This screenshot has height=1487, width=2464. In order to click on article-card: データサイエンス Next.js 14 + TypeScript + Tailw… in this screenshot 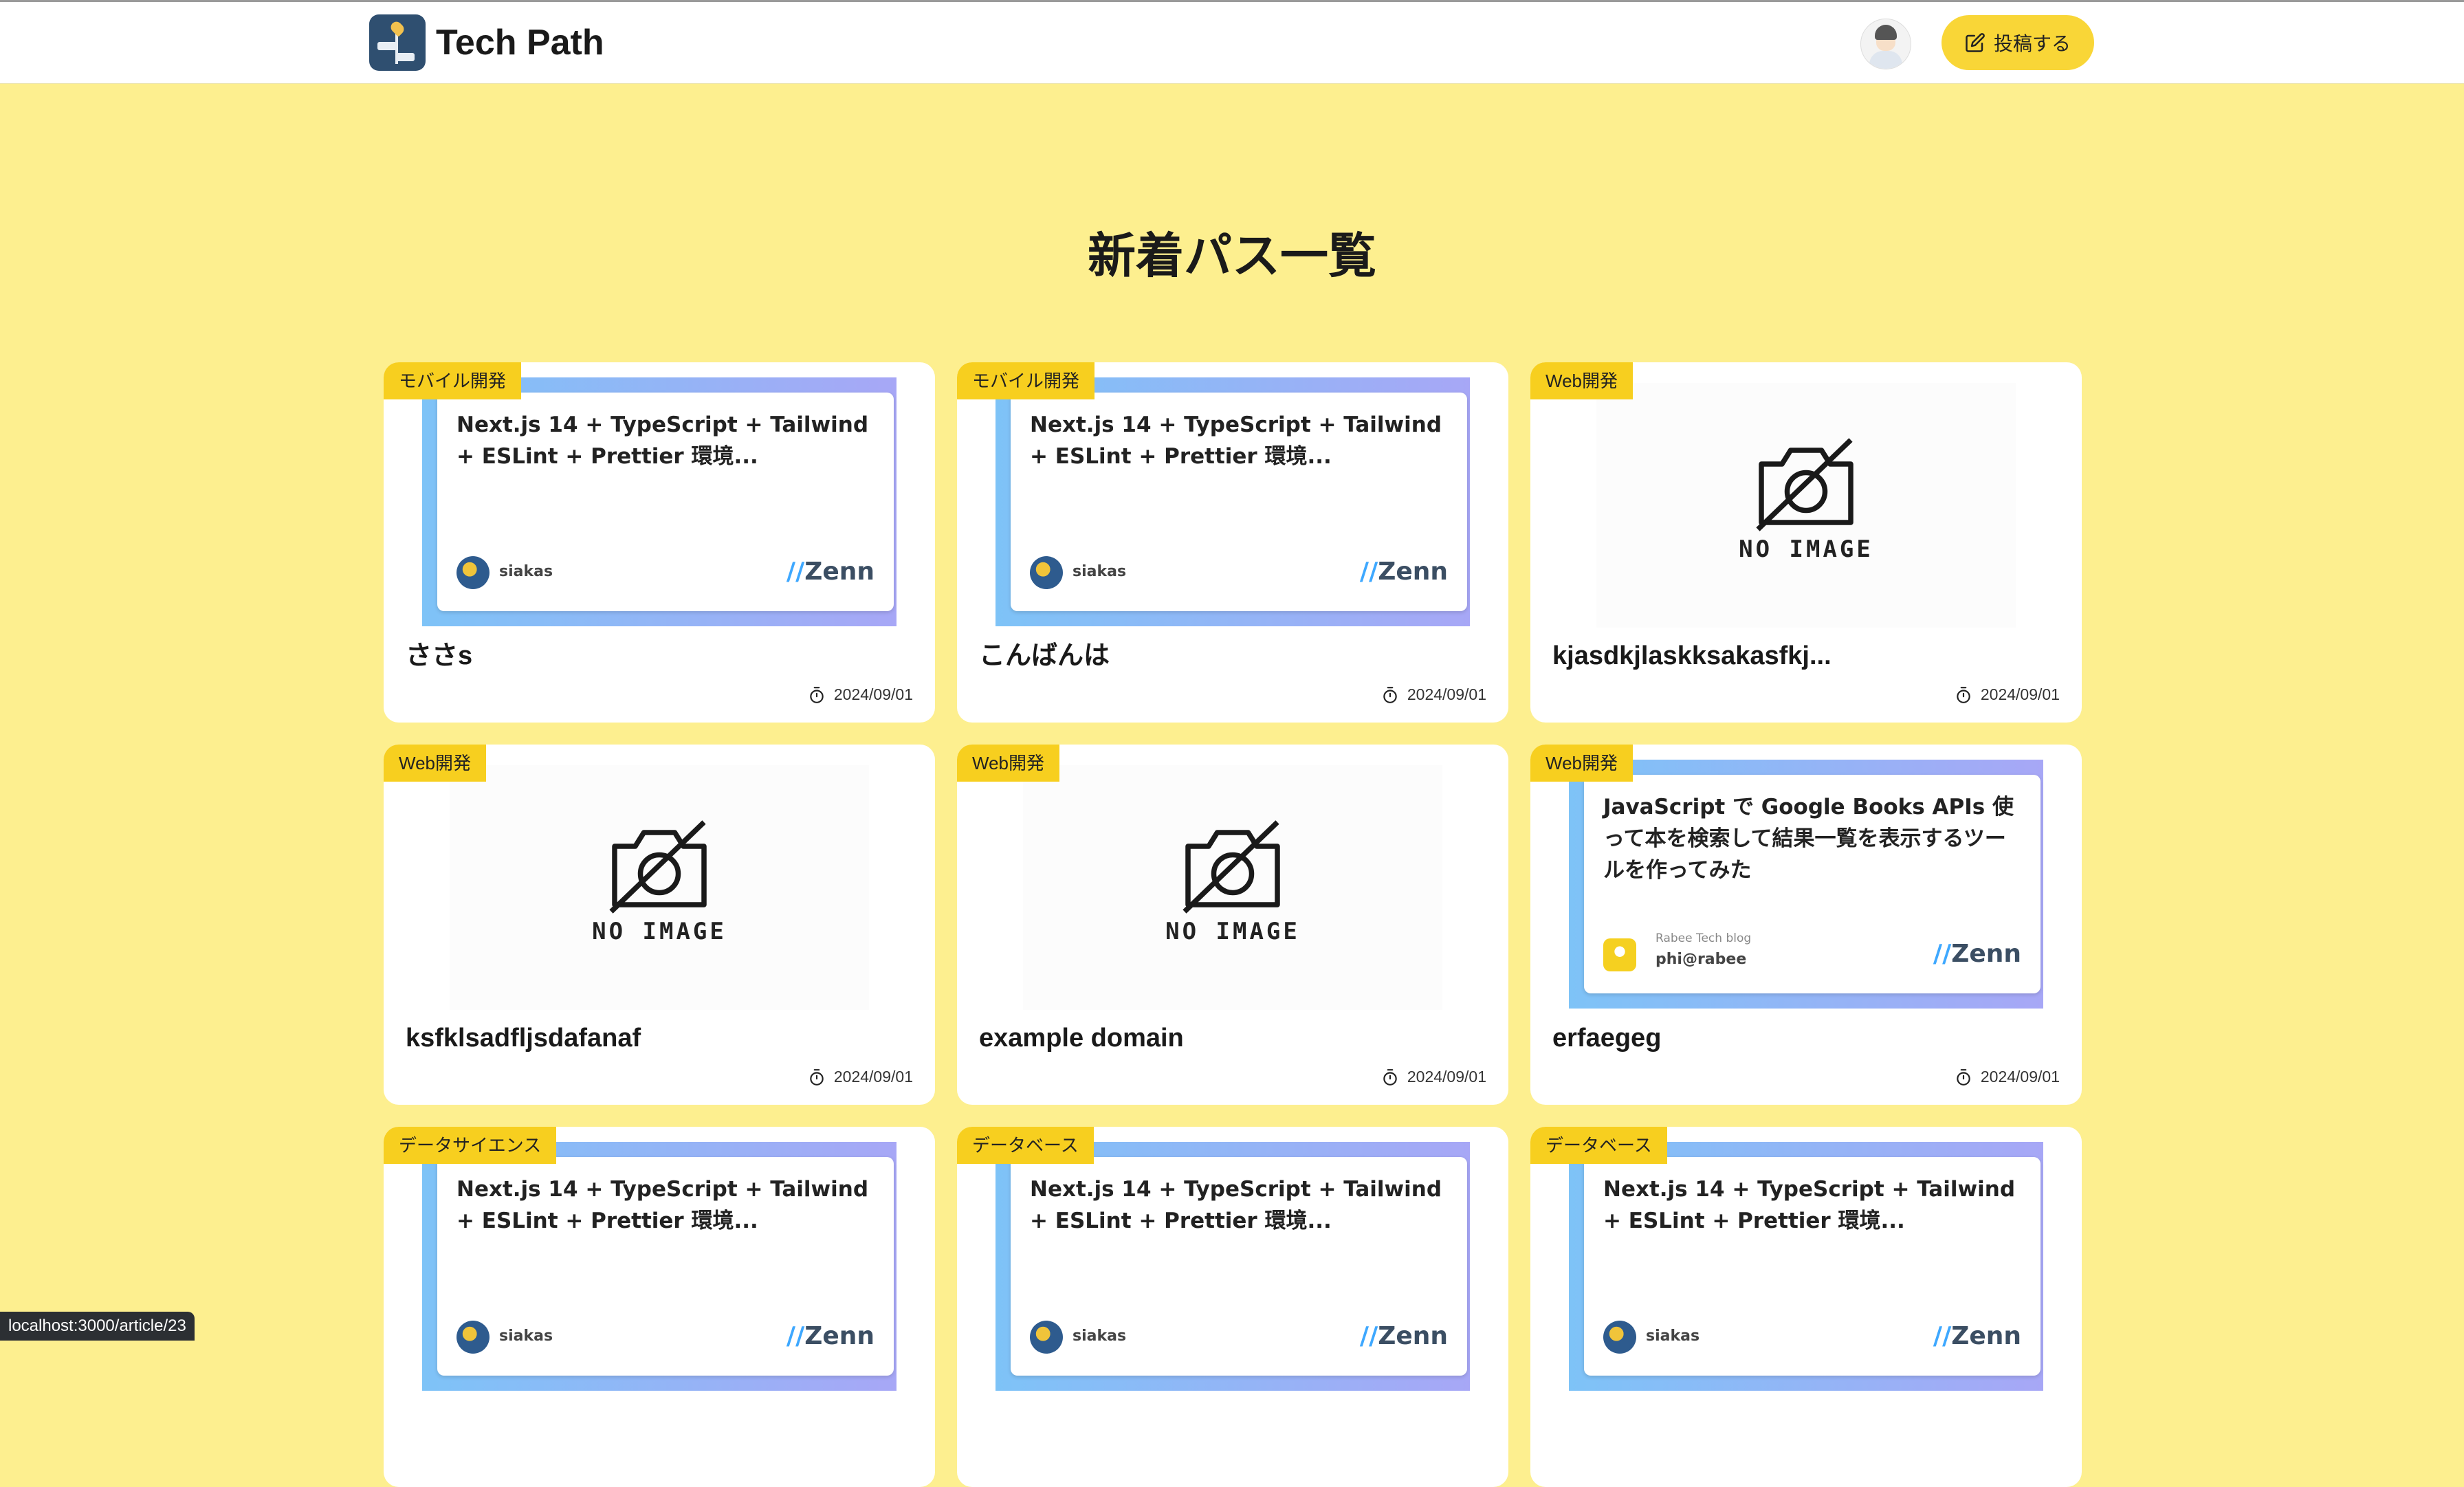, I will do `click(659, 1307)`.